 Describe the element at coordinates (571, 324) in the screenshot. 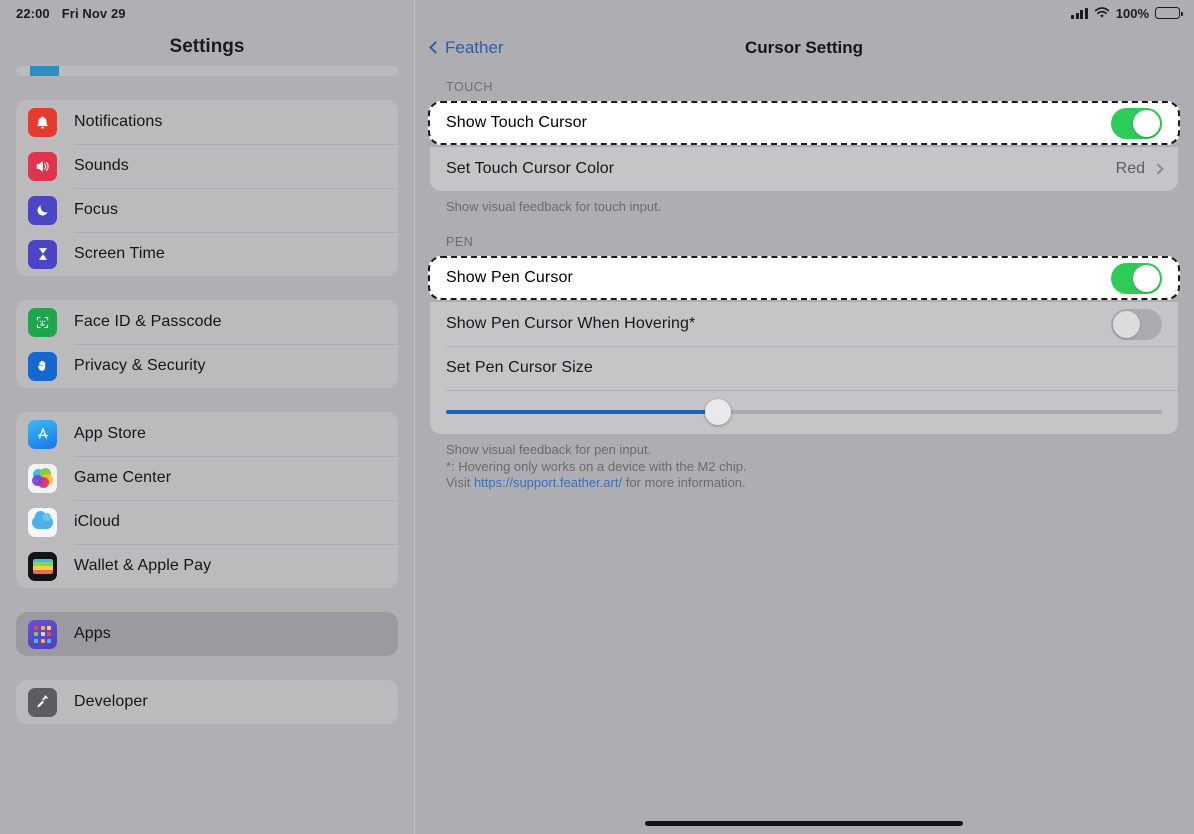

I see `row-label: Show Pen Cursor When Hovering*` at that location.